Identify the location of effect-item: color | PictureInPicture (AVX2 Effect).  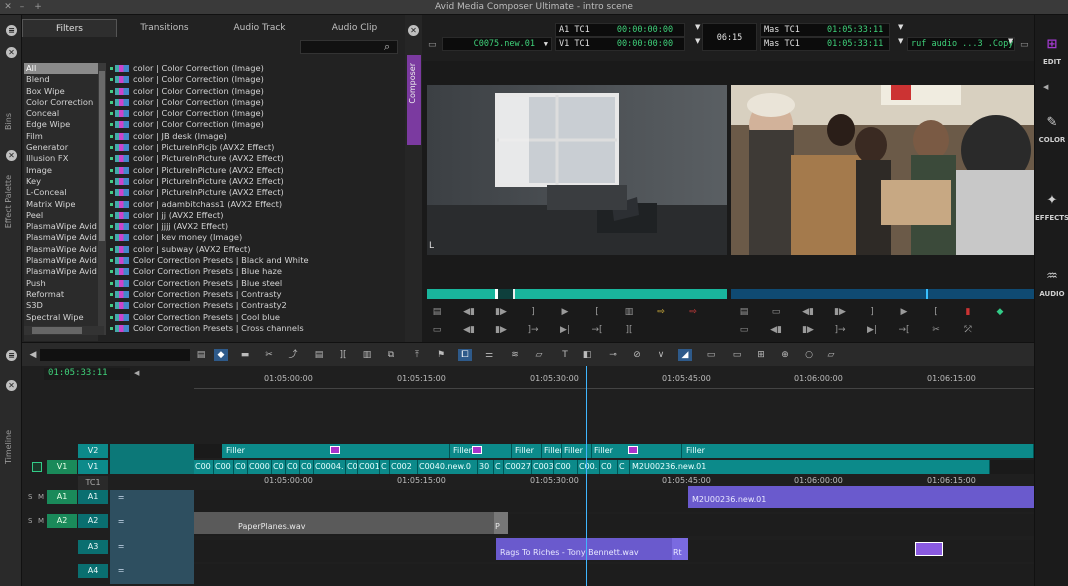
(252, 170).